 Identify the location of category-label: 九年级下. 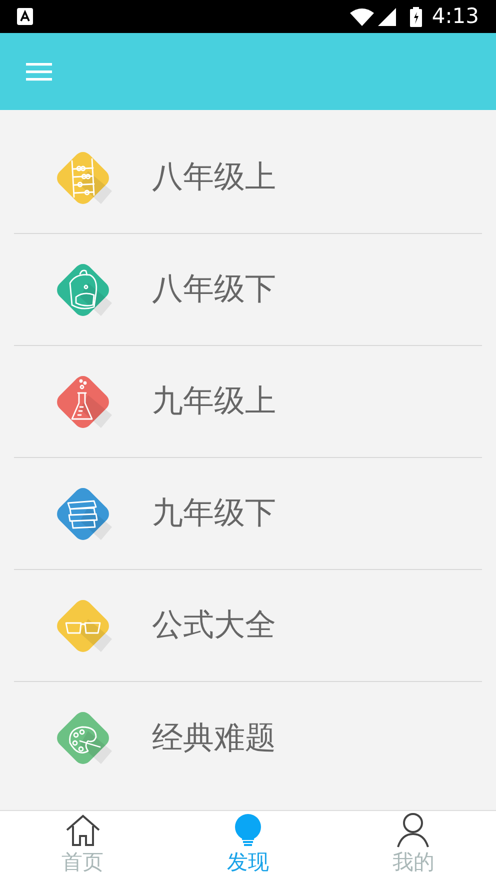
(214, 514).